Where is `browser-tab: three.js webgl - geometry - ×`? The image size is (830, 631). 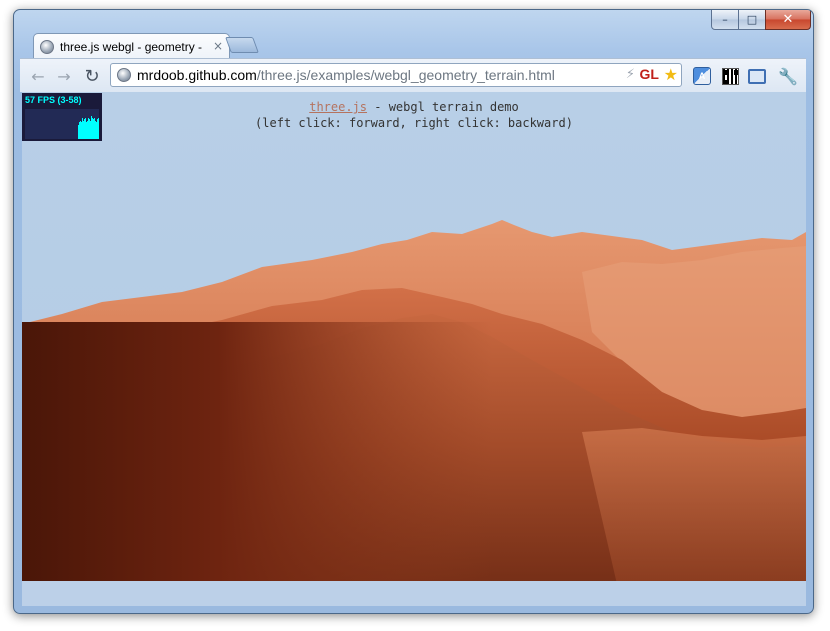
browser-tab: three.js webgl - geometry - × is located at coordinates (131, 46).